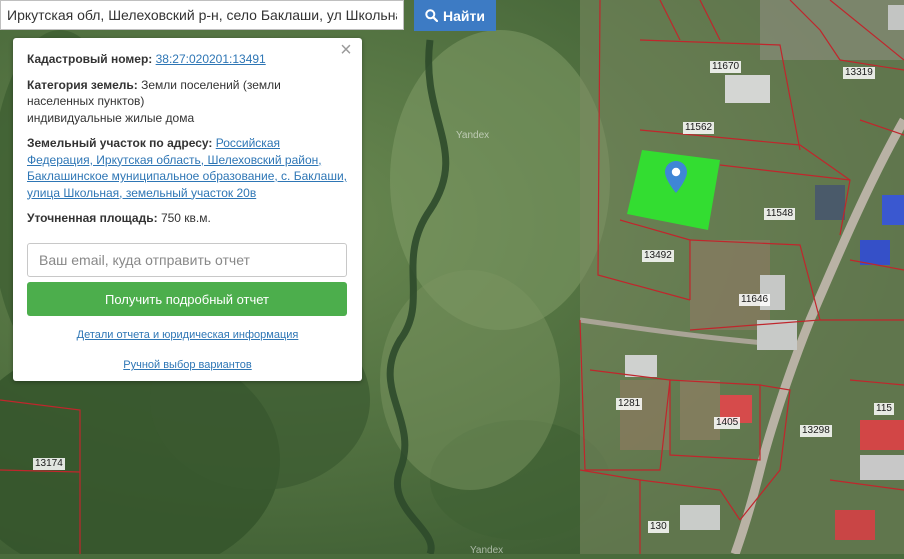 This screenshot has height=559, width=904. Describe the element at coordinates (658, 256) in the screenshot. I see `parcel-label: 13492` at that location.